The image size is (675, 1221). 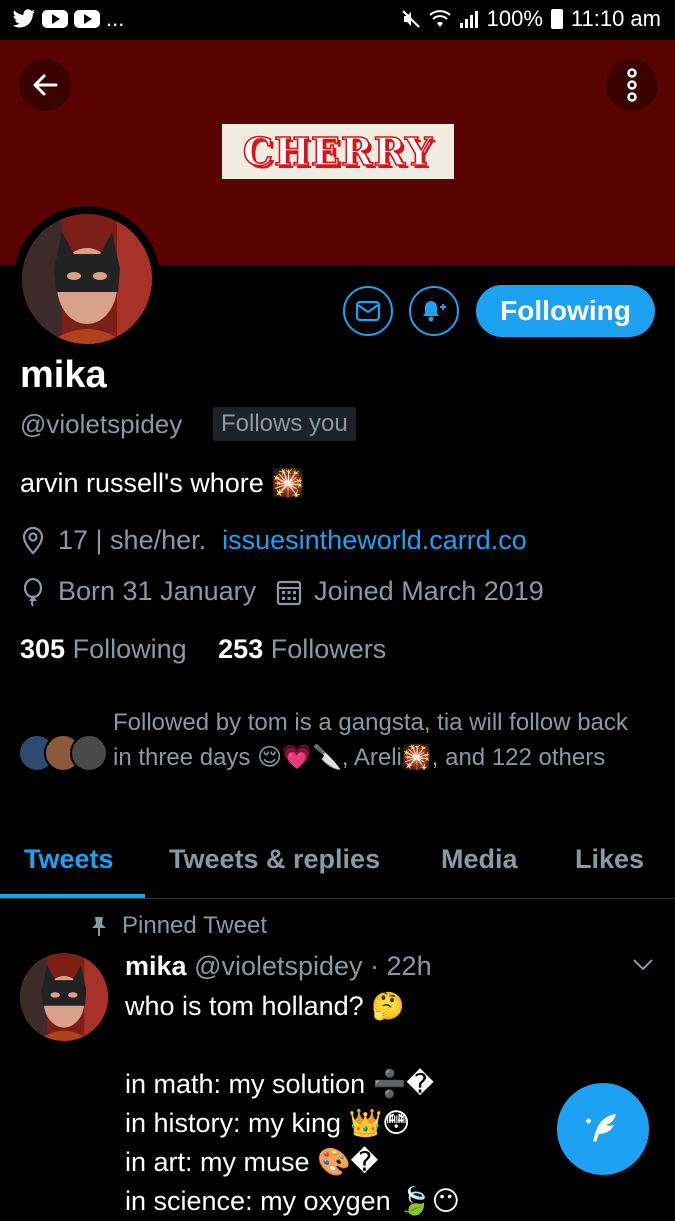 I want to click on signal-icon, so click(x=468, y=19).